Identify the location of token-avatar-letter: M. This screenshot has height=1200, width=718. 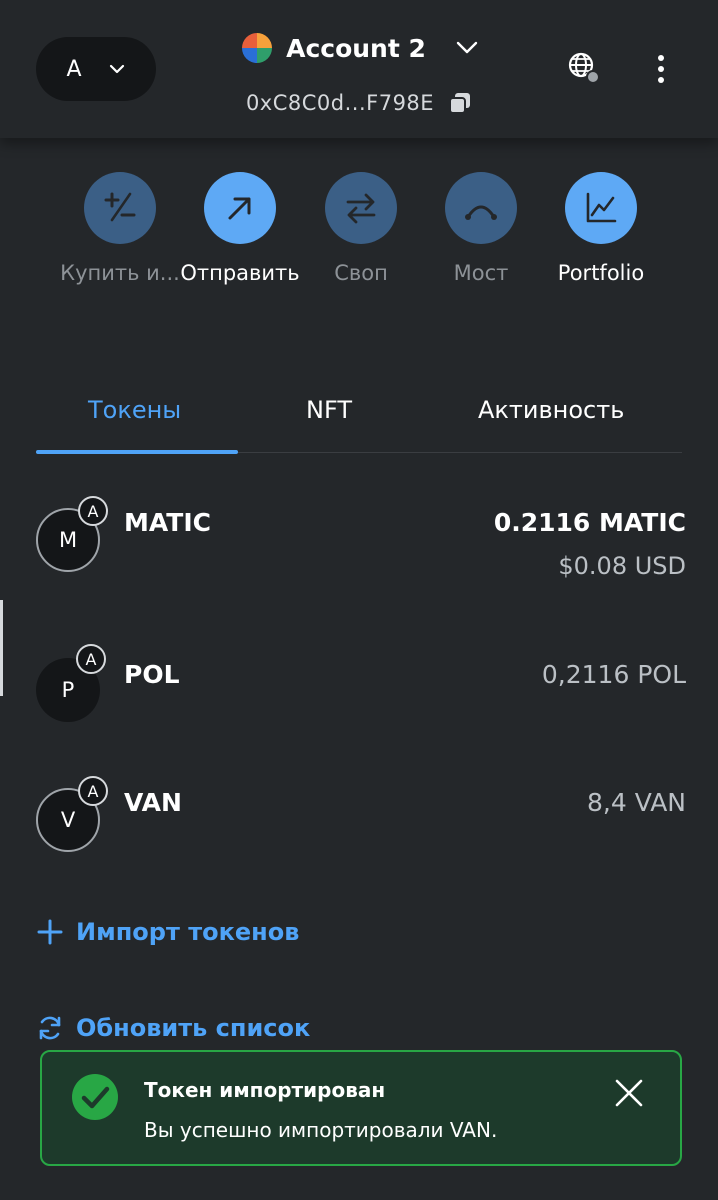
(68, 540).